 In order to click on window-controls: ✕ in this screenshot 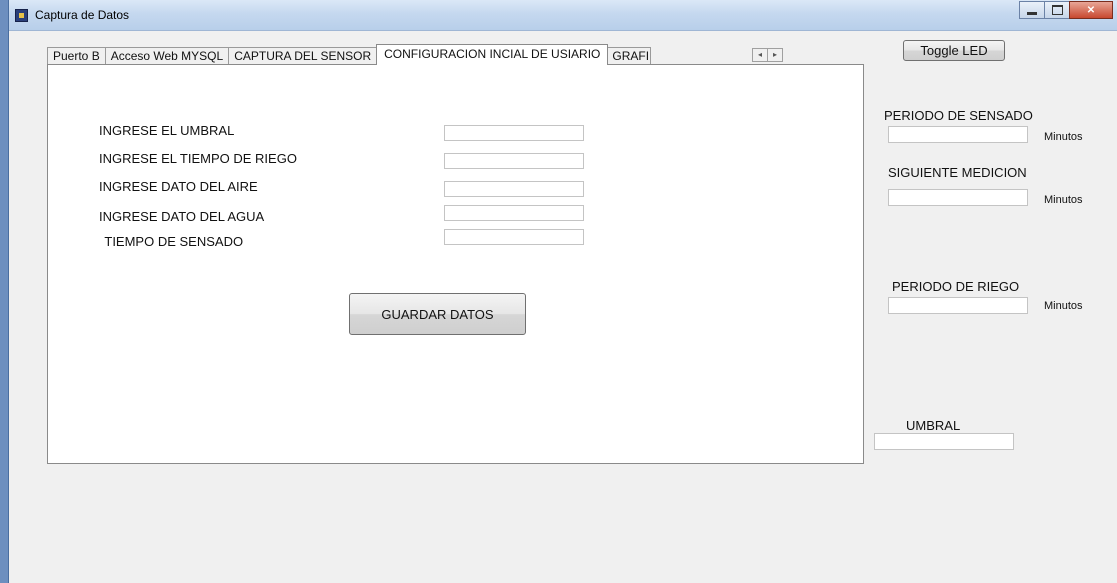, I will do `click(1066, 10)`.